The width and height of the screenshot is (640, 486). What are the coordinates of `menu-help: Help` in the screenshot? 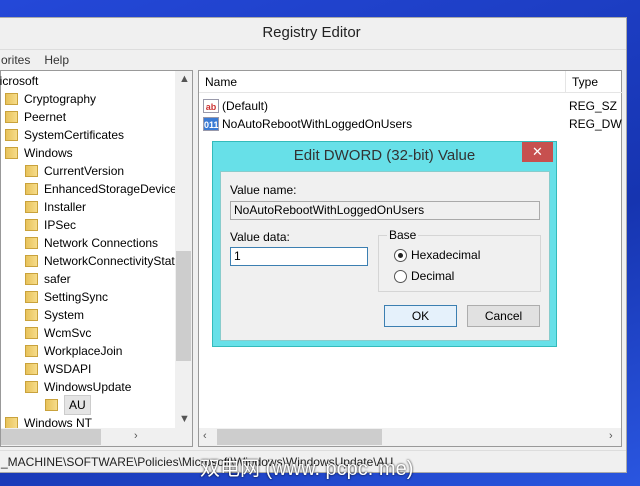 It's located at (56, 59).